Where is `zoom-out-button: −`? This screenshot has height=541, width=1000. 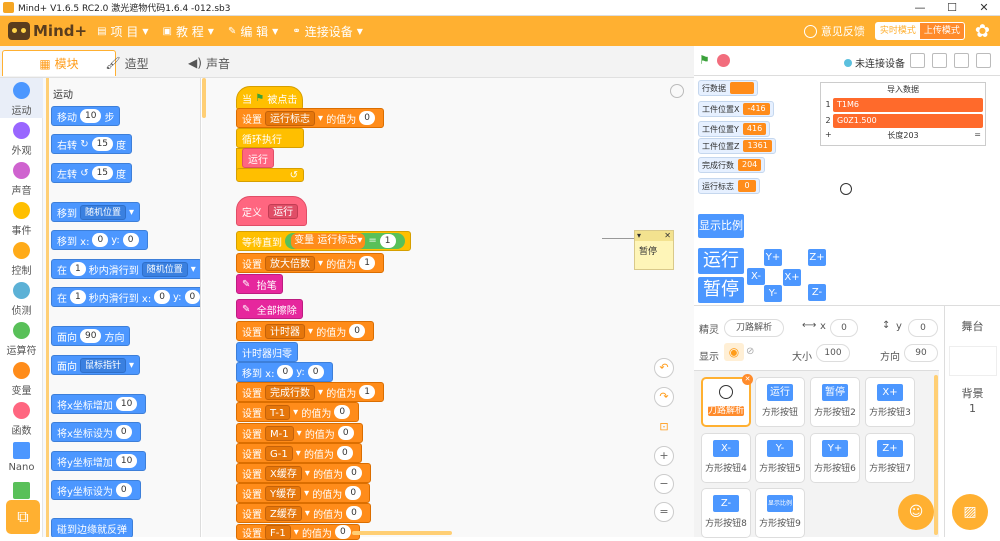
zoom-out-button: − is located at coordinates (664, 484).